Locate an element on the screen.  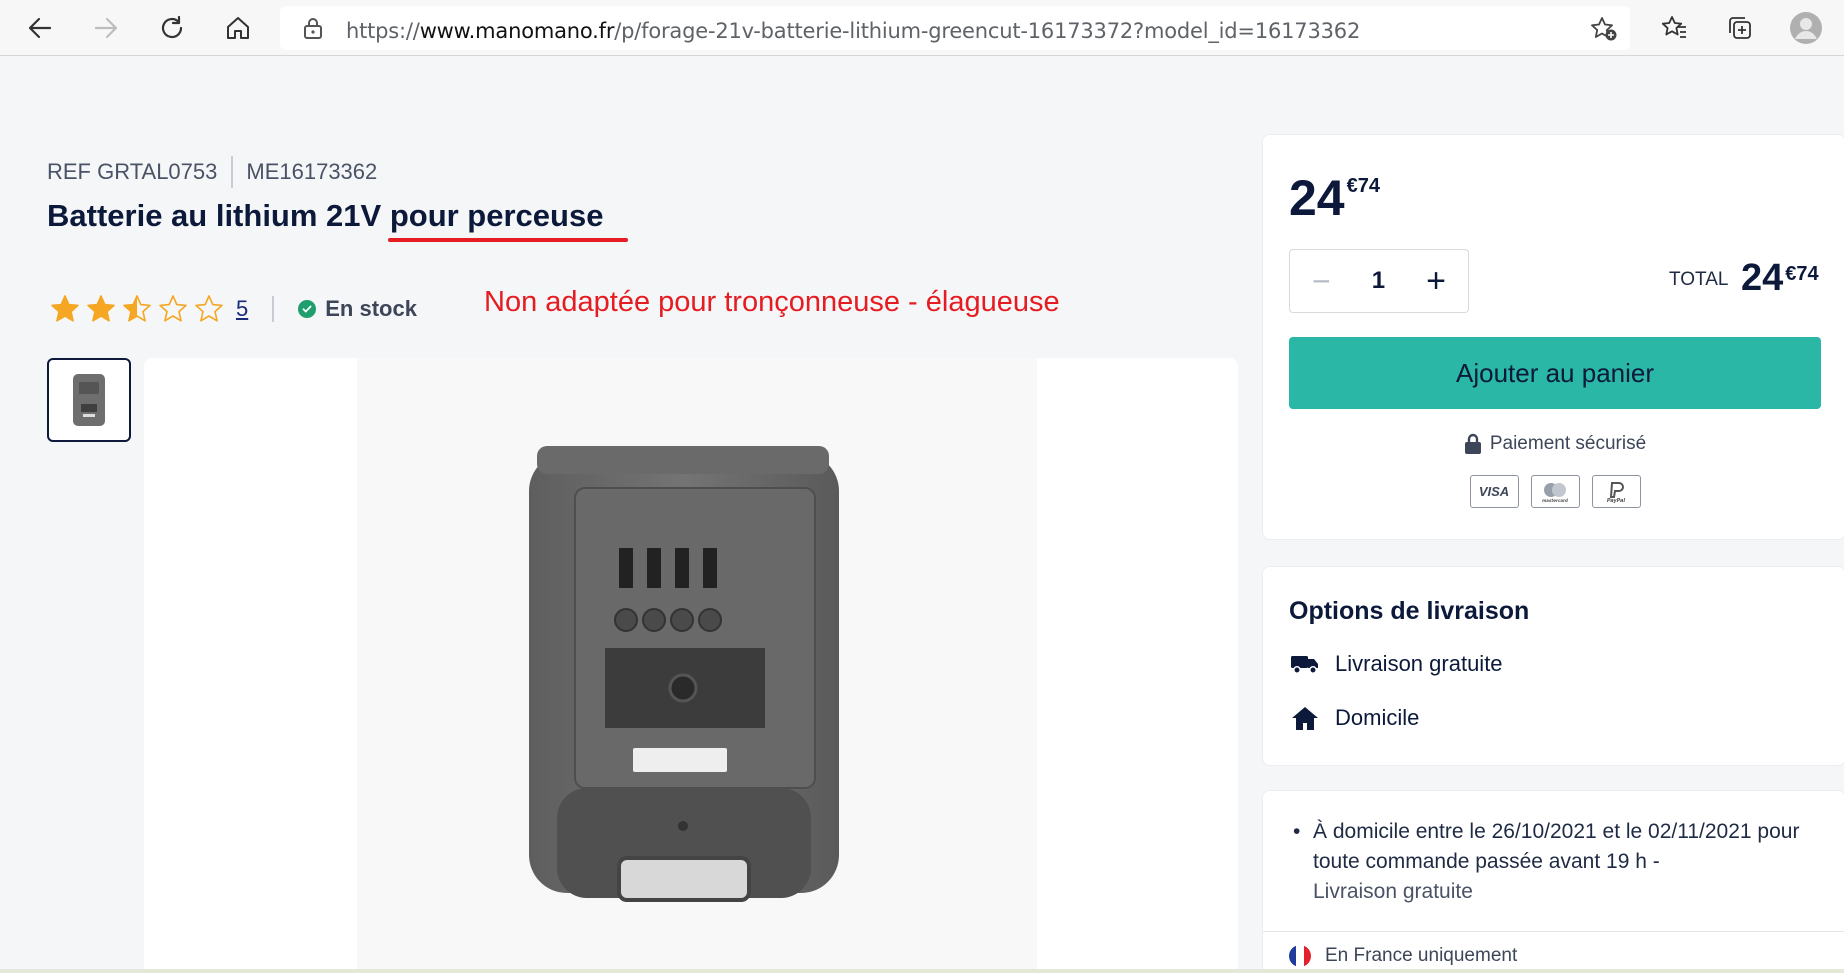
paypal-icon: PayPal is located at coordinates (1616, 491).